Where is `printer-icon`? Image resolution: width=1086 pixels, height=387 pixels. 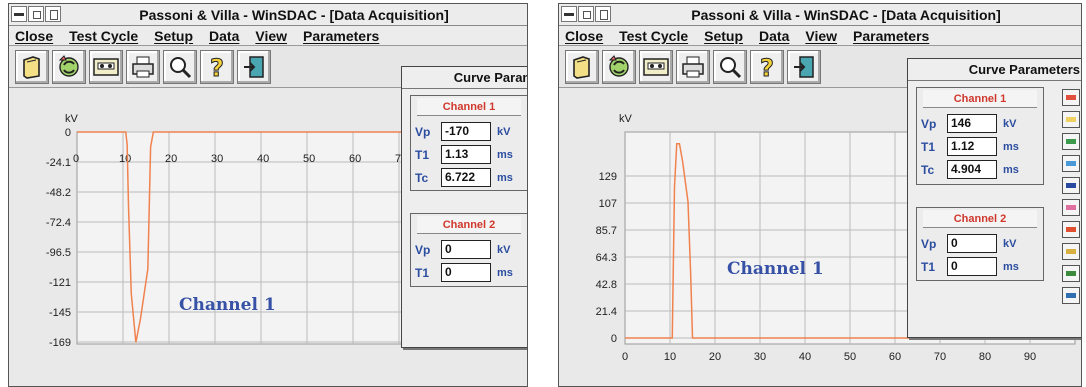 printer-icon is located at coordinates (693, 67).